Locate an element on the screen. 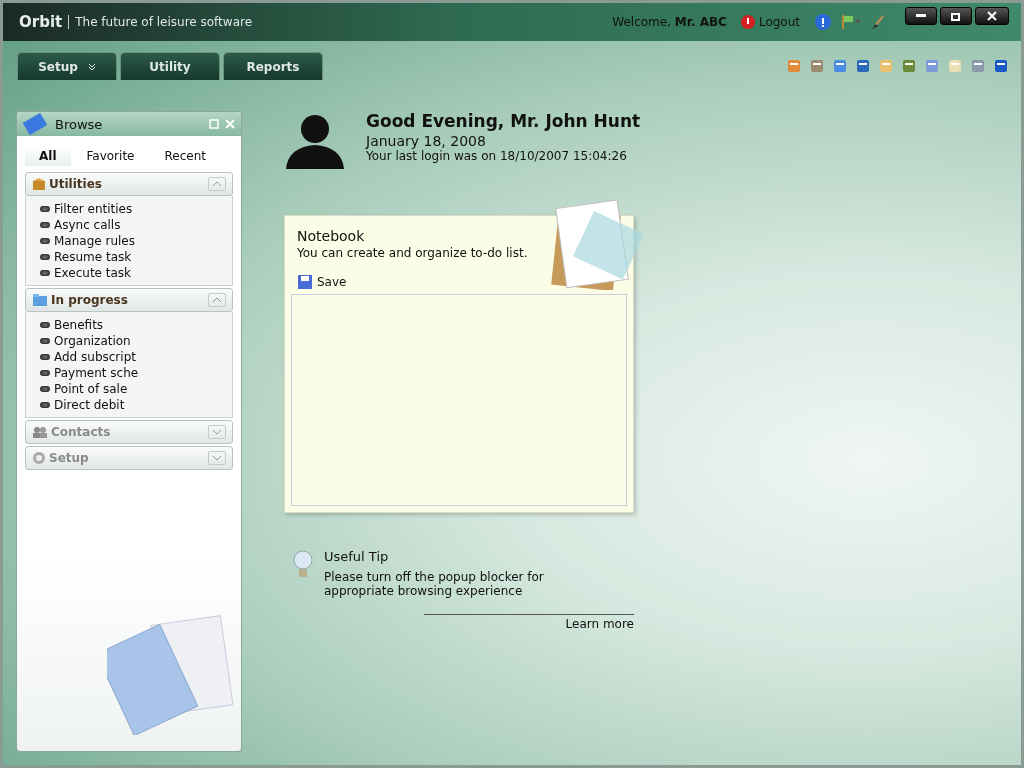 The height and width of the screenshot is (768, 1024). nav-item: Manage rules is located at coordinates (136, 241).